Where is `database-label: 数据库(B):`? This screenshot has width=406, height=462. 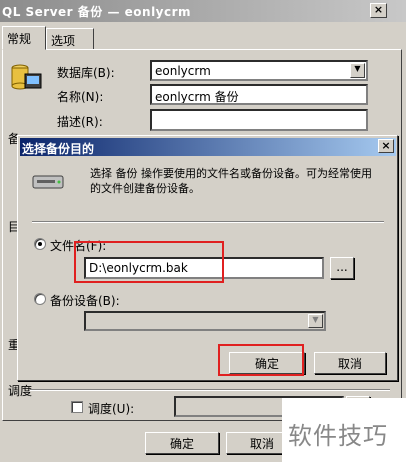
database-label: 数据库(B): is located at coordinates (86, 73).